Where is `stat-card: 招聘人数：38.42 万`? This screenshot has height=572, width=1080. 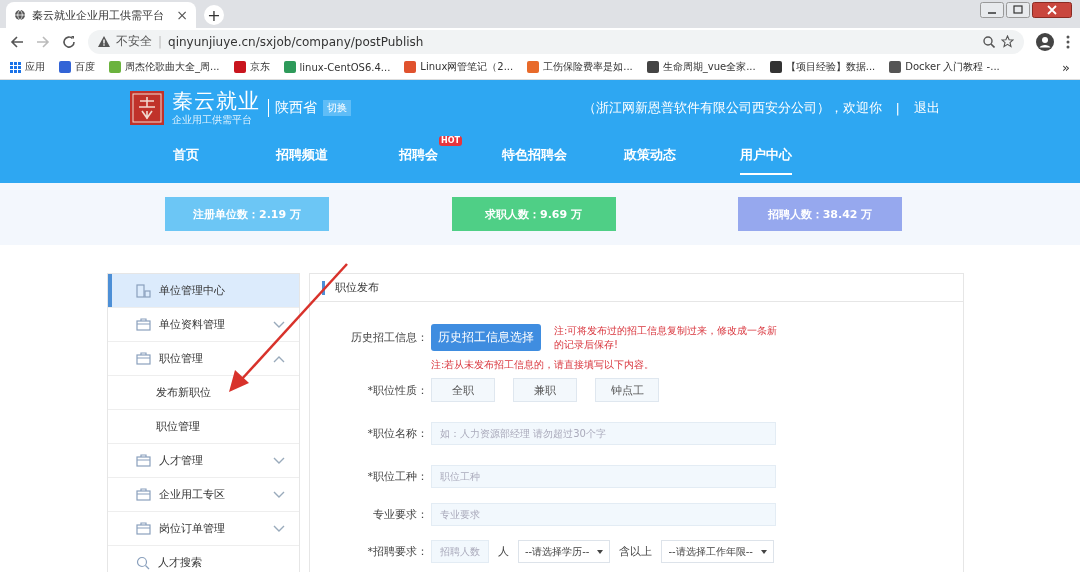
stat-card: 招聘人数：38.42 万 is located at coordinates (820, 214).